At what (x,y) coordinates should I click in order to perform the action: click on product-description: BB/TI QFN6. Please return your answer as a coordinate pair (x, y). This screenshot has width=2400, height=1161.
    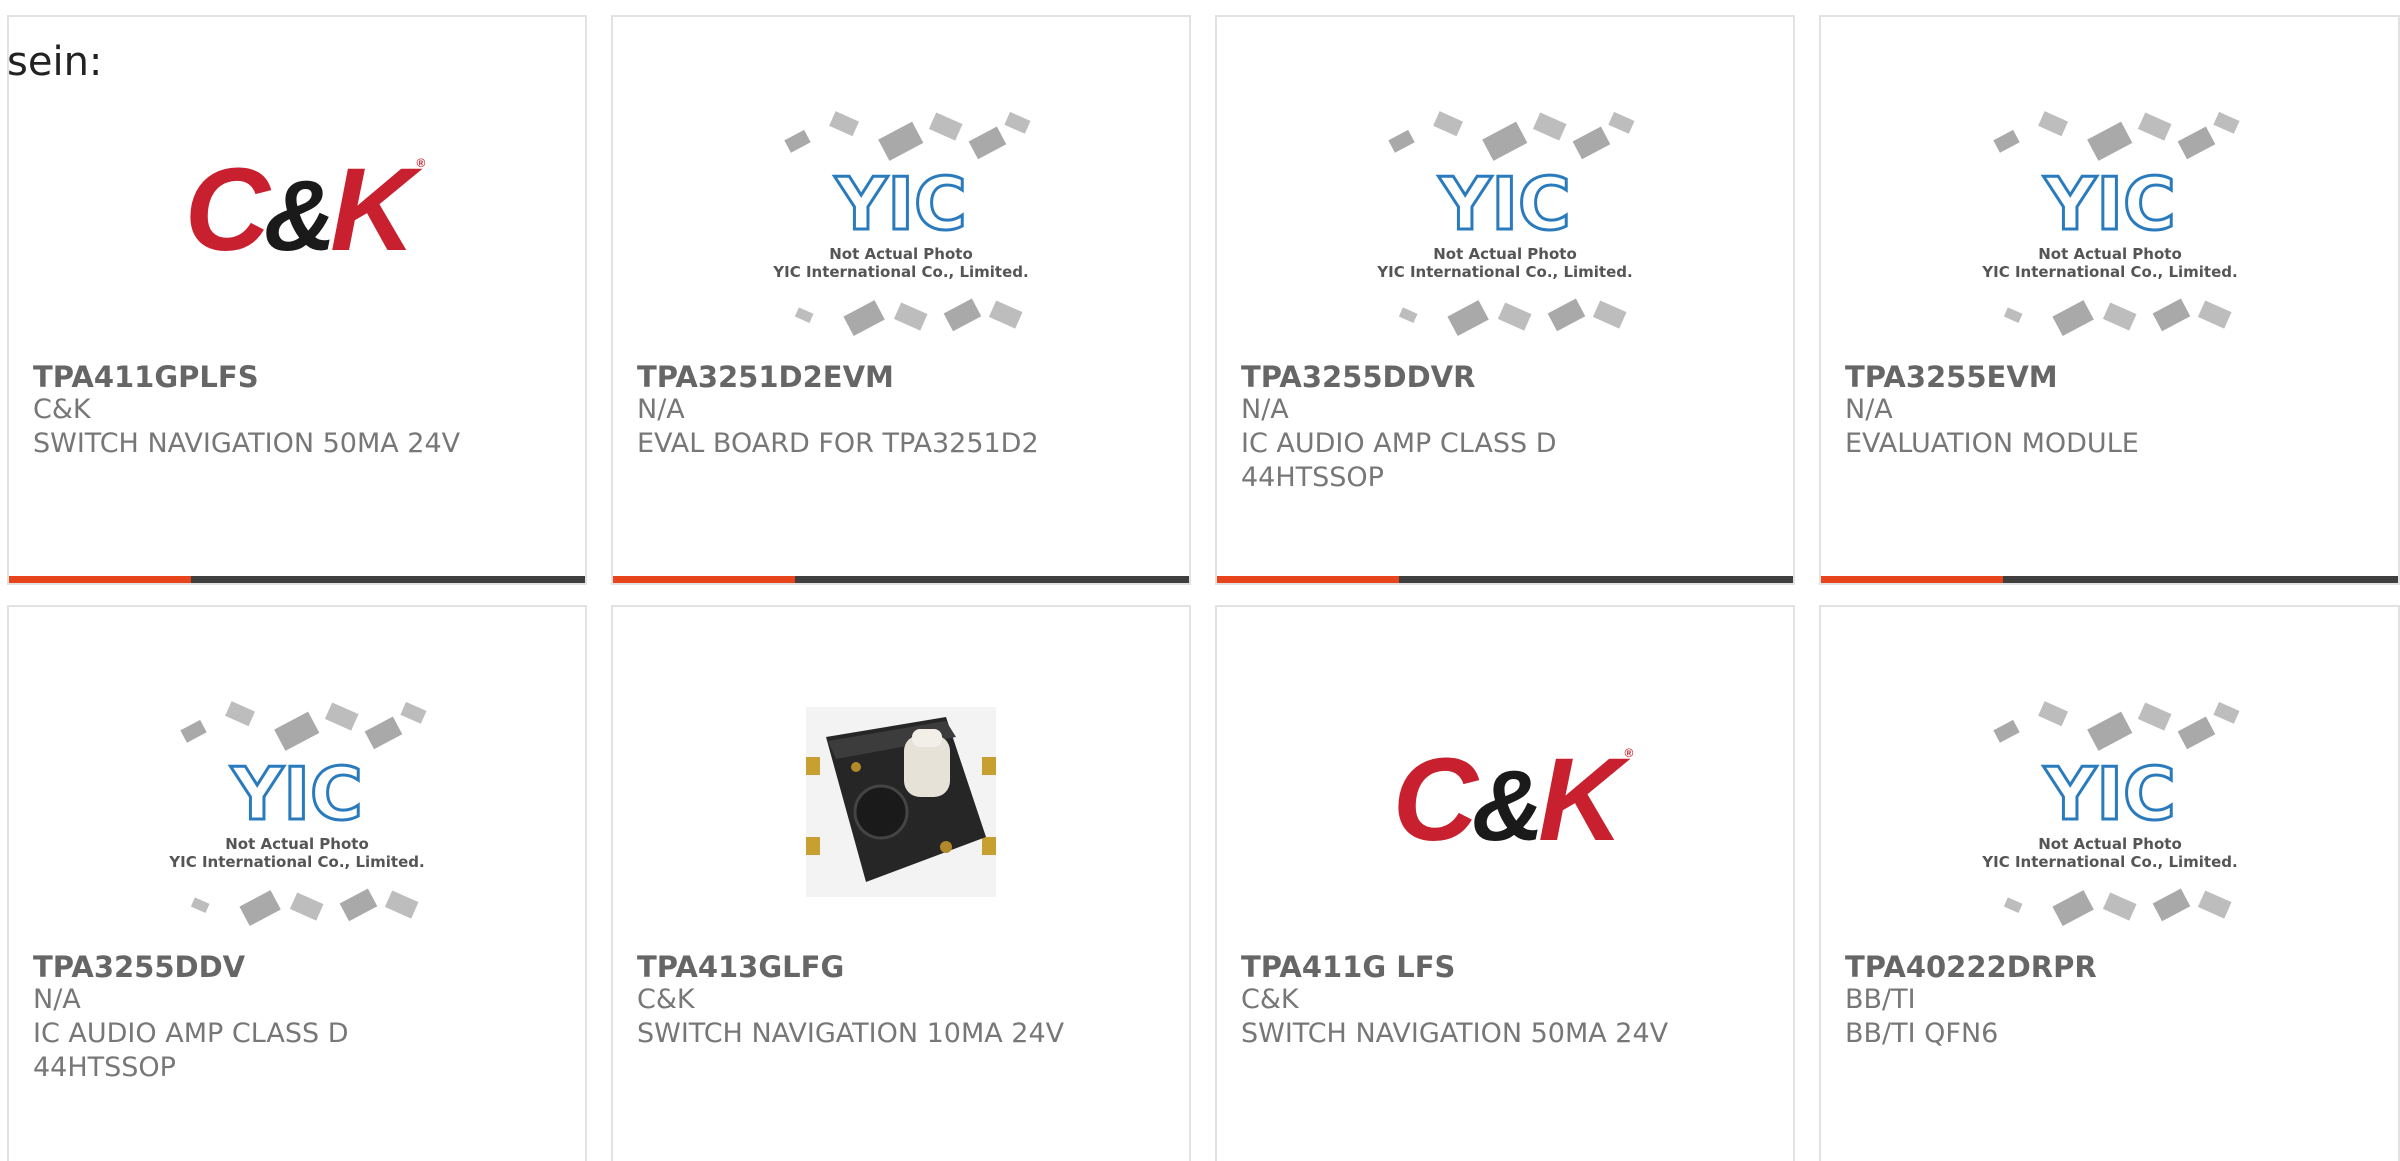
    Looking at the image, I should click on (2105, 1034).